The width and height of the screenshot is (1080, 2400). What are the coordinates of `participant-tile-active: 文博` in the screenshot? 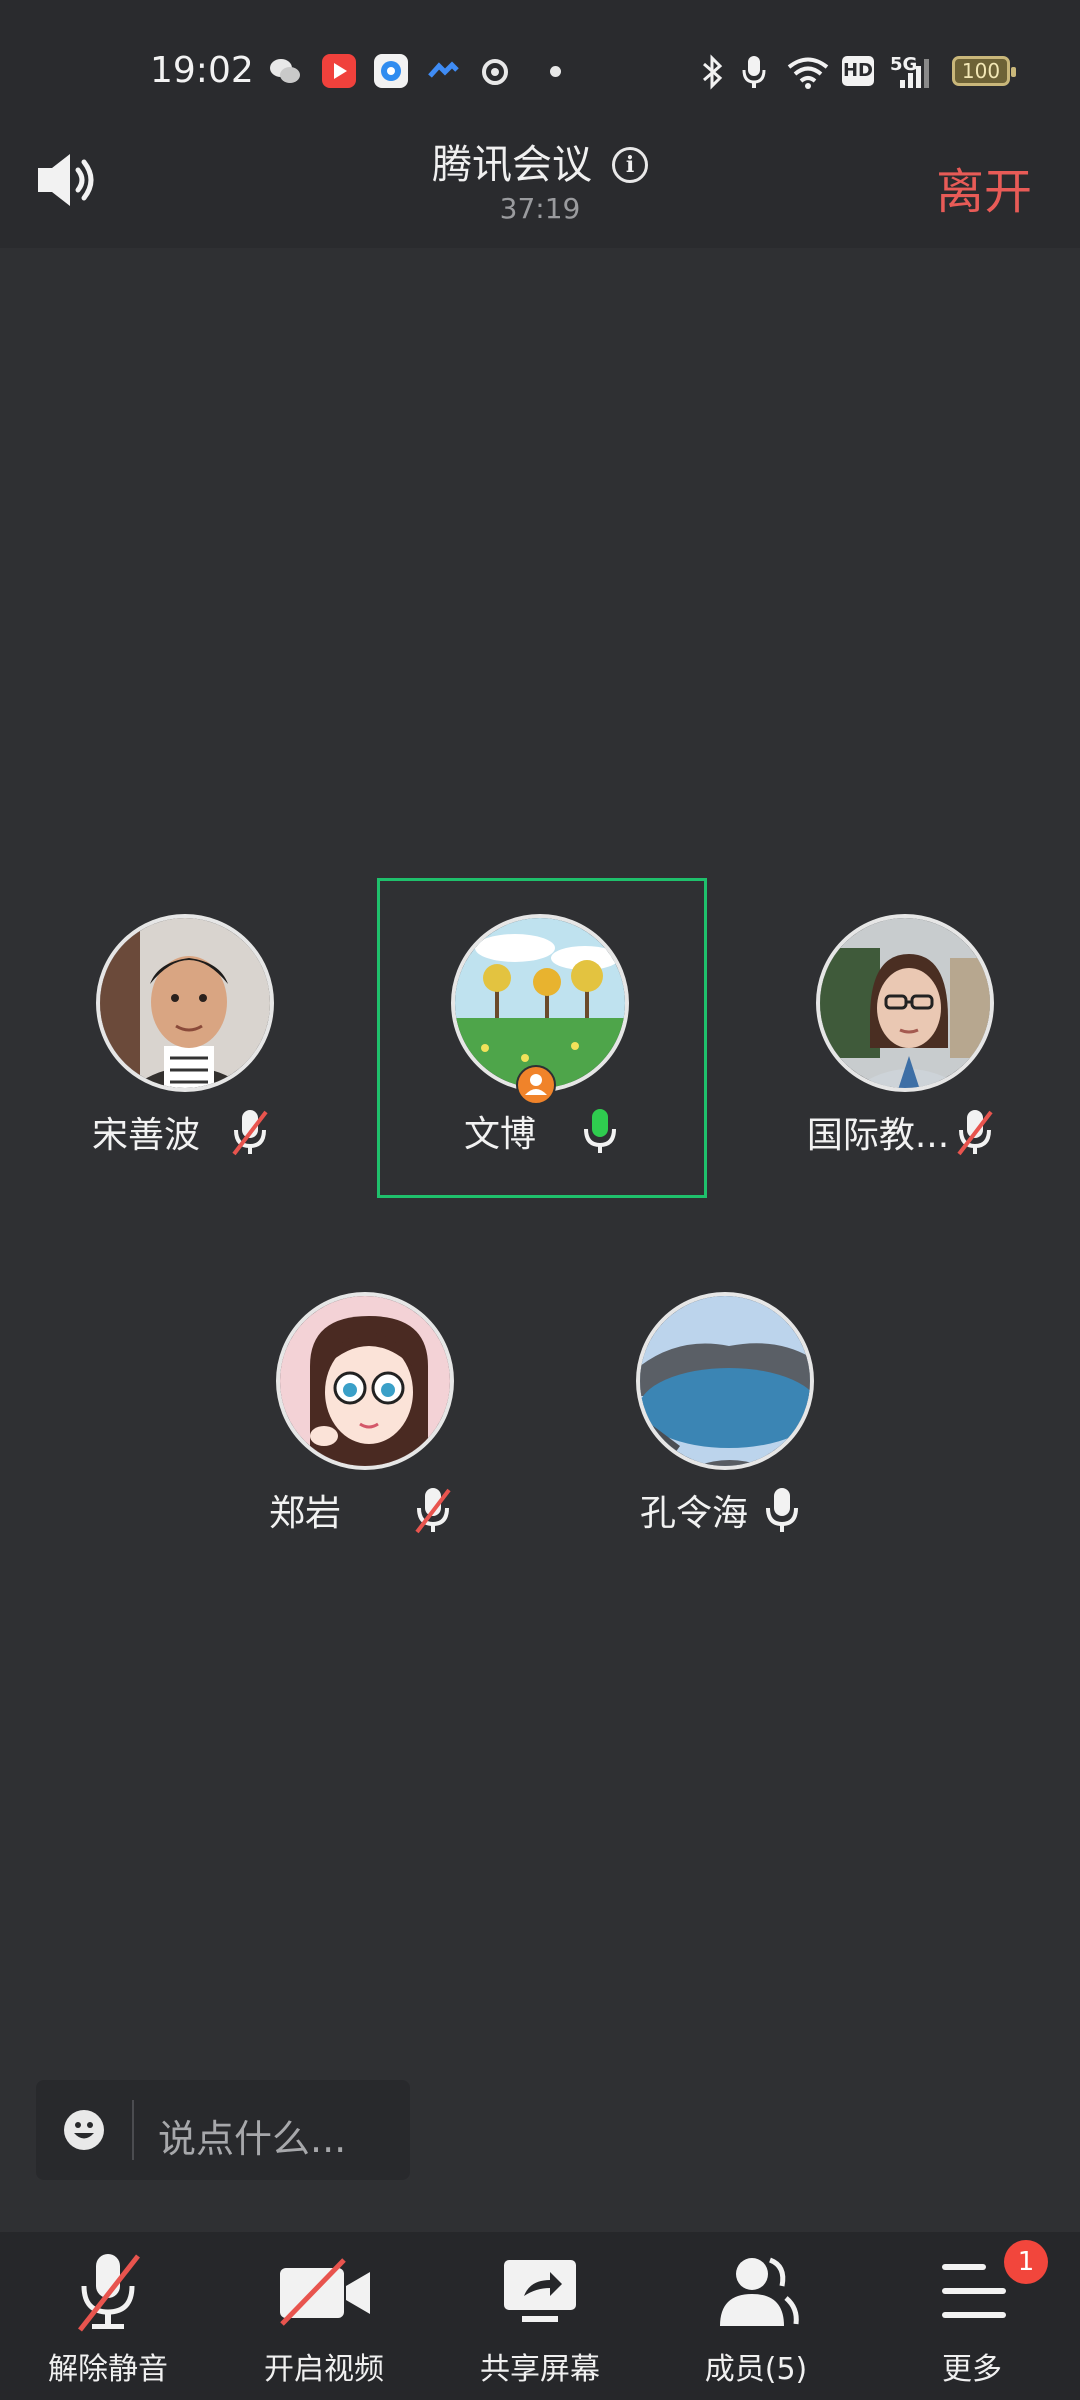 It's located at (542, 1038).